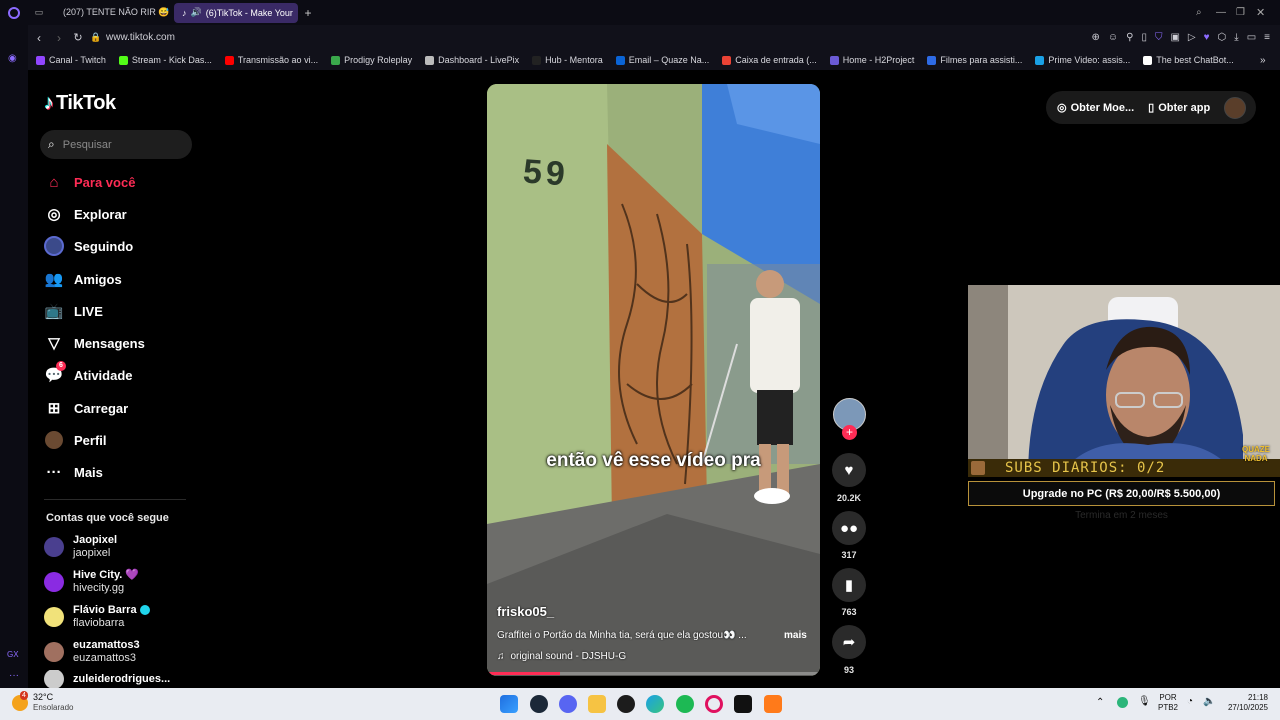 The image size is (1280, 720). What do you see at coordinates (1209, 701) in the screenshot?
I see `volume-icon: 🔈` at bounding box center [1209, 701].